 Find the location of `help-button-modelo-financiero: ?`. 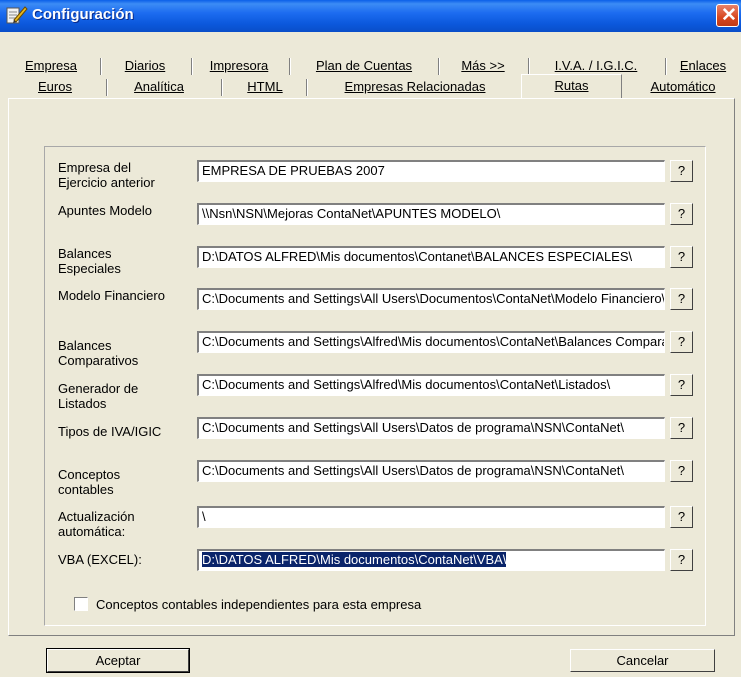

help-button-modelo-financiero: ? is located at coordinates (681, 299).